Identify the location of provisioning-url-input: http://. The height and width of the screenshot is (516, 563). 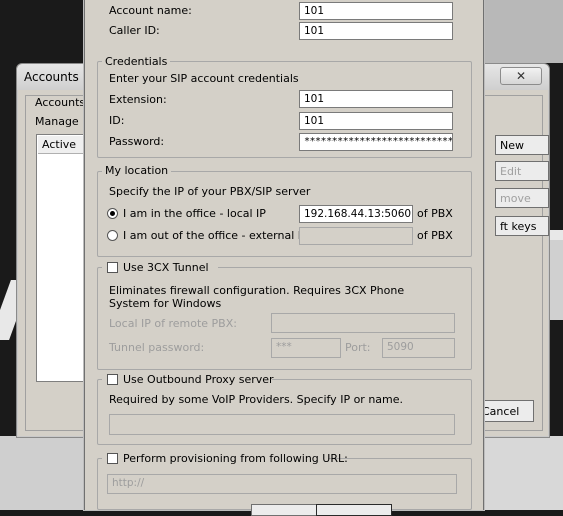
(282, 484).